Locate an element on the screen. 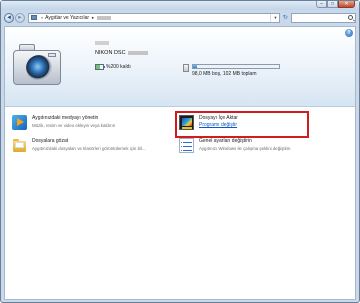 The image size is (360, 303). close-button: ✕ is located at coordinates (346, 4).